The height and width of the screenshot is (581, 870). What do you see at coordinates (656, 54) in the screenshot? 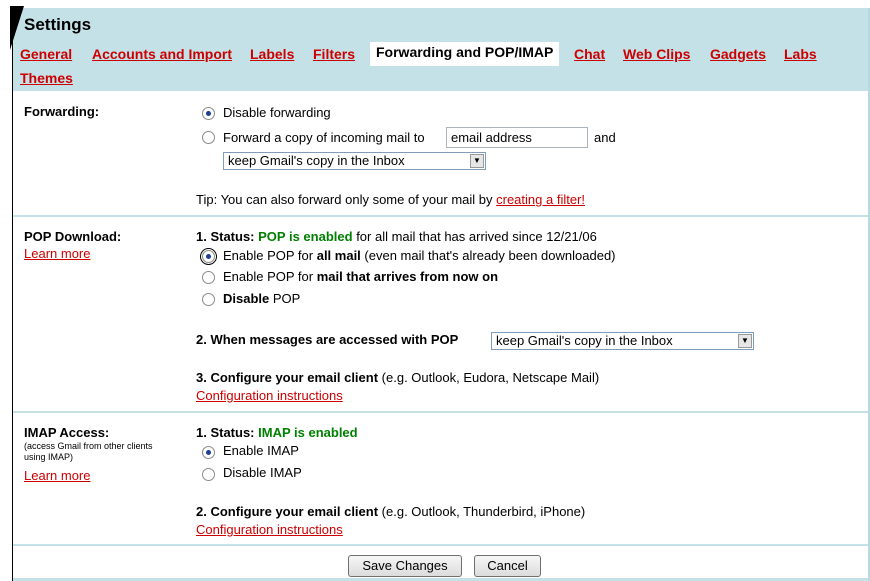
I see `tab-web-clips: Web Clips` at bounding box center [656, 54].